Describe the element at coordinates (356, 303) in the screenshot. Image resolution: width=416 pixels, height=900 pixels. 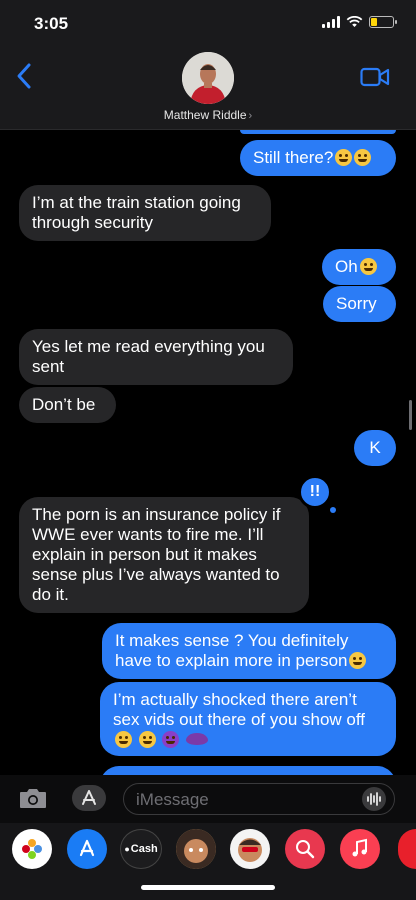
I see `message-text: Sorry` at that location.